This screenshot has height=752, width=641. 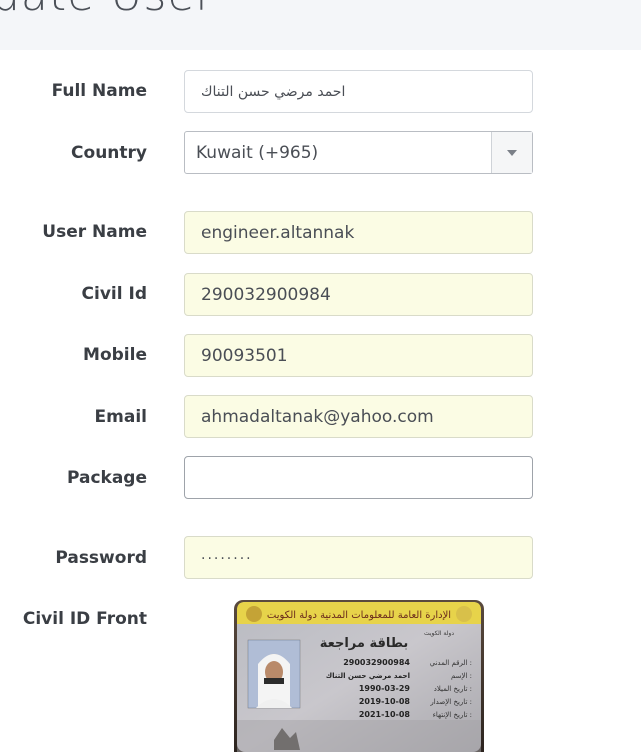 I want to click on card-row-label: تاريخ الإصدار :, so click(x=450, y=702).